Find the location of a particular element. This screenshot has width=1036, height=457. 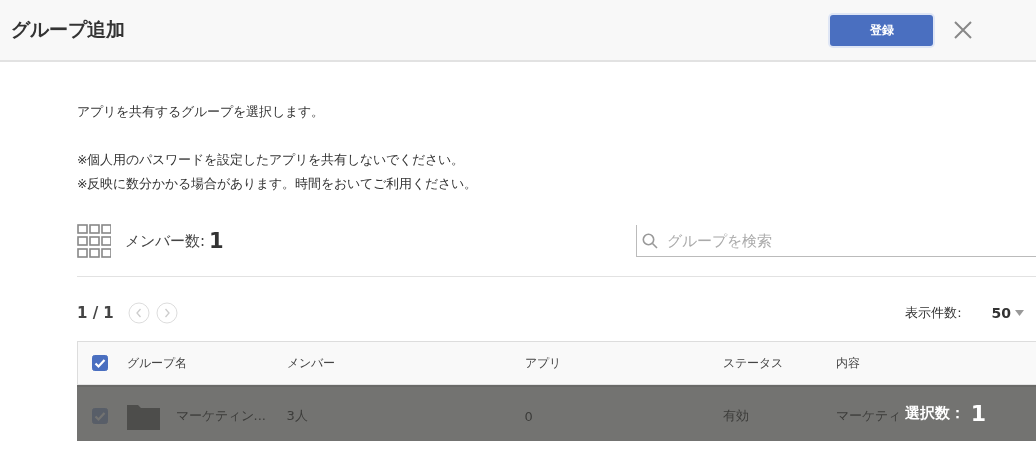

search-field: グループを検索 is located at coordinates (836, 241).